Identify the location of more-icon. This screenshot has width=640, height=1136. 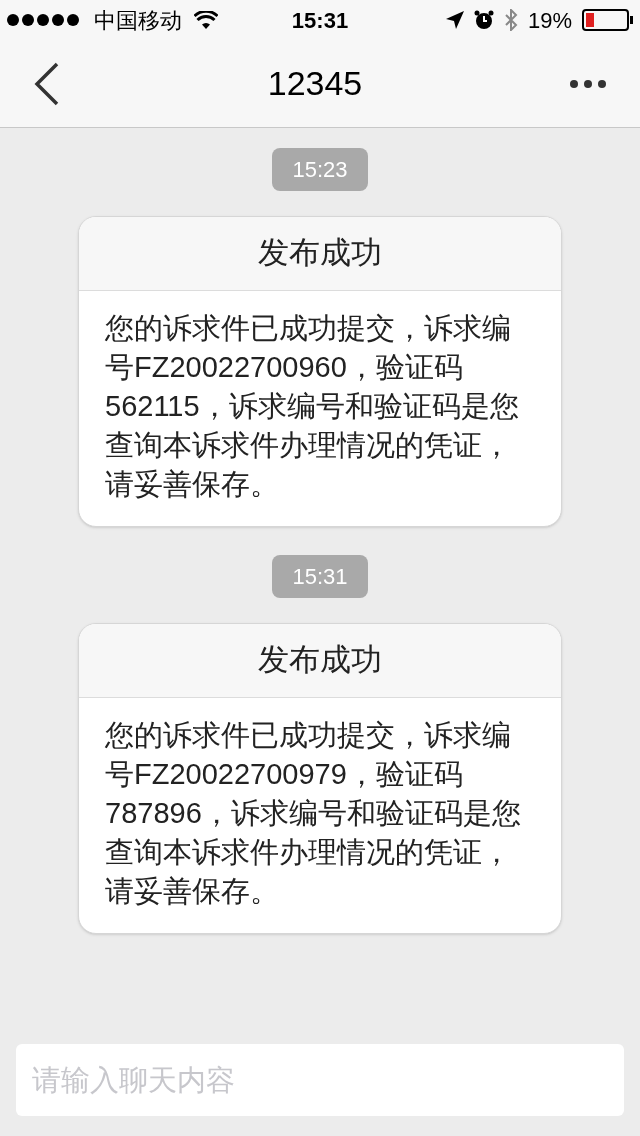
(588, 83).